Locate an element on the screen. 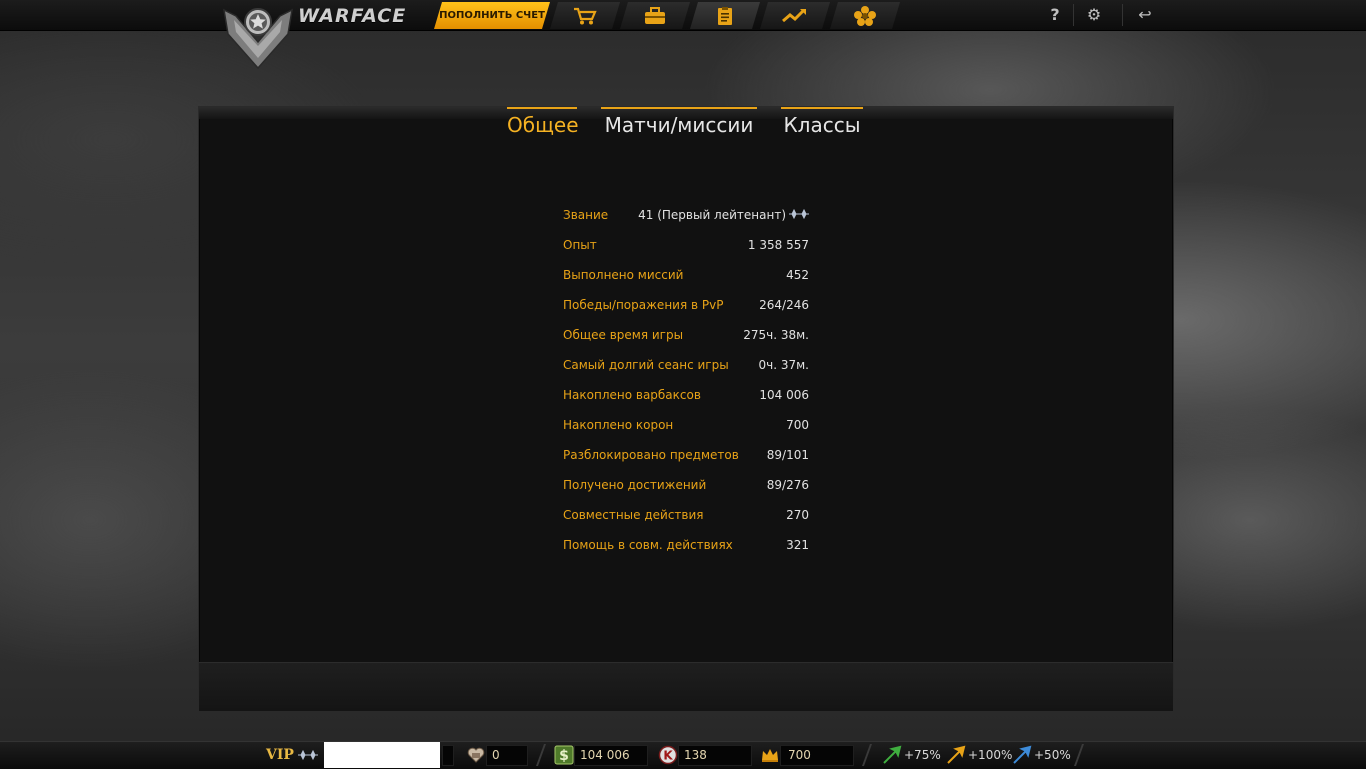 The width and height of the screenshot is (1366, 769). logo-text: WARFACE is located at coordinates (352, 16).